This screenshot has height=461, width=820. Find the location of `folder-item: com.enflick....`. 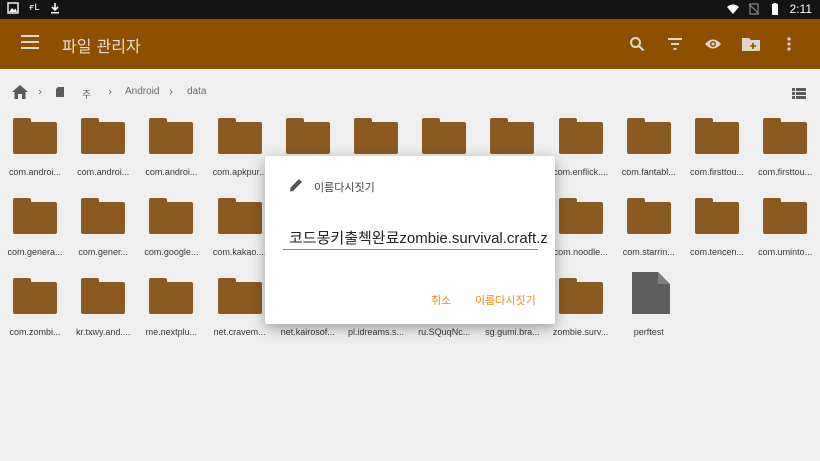

folder-item: com.enflick.... is located at coordinates (581, 149).